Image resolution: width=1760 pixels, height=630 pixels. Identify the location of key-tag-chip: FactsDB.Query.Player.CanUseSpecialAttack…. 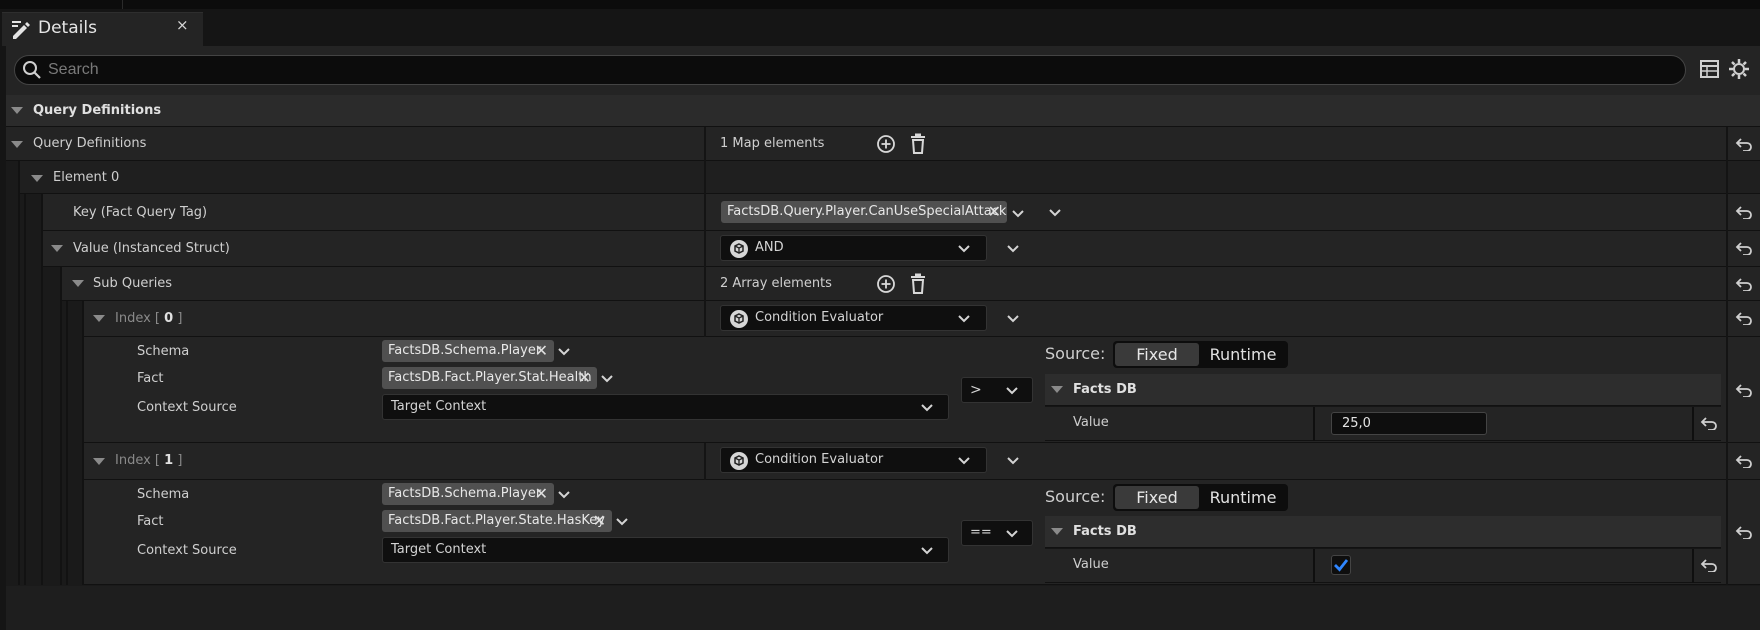
(864, 212).